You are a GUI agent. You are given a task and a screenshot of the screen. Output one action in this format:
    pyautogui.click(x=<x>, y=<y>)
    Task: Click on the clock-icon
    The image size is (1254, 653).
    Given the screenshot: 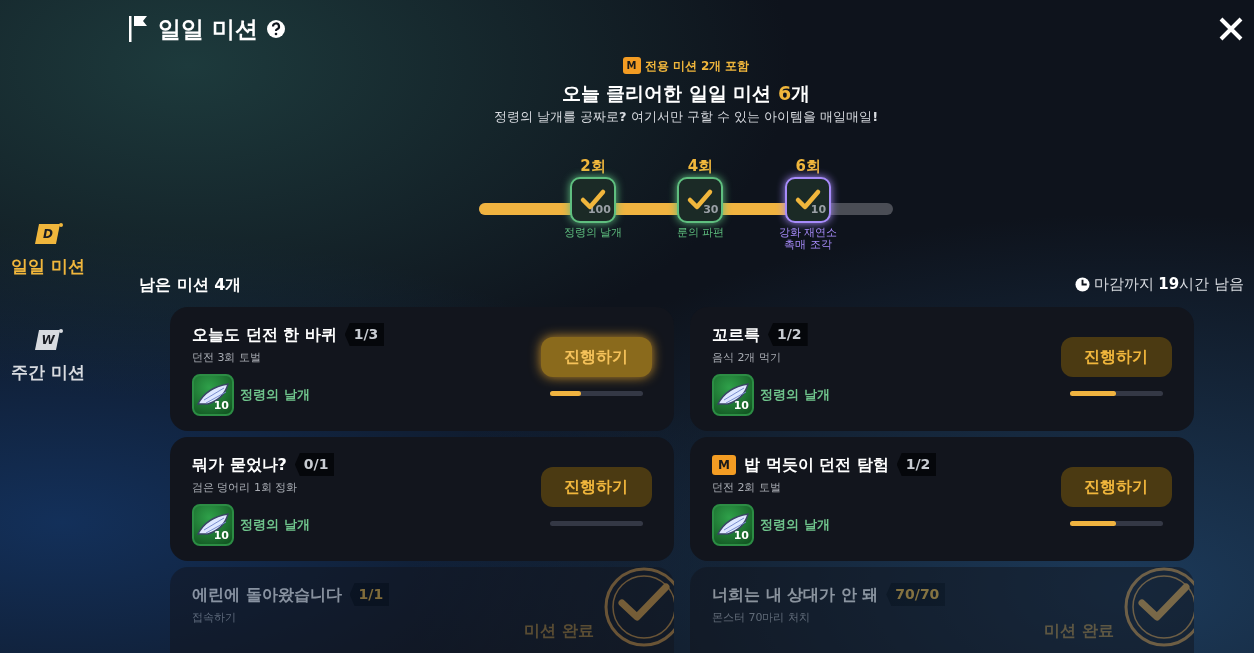 What is the action you would take?
    pyautogui.click(x=1082, y=284)
    